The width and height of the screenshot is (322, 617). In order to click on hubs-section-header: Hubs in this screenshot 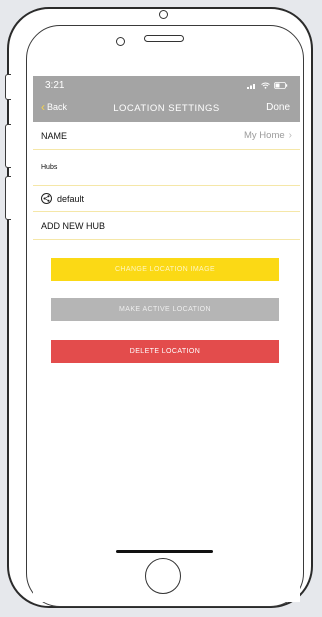, I will do `click(166, 168)`.